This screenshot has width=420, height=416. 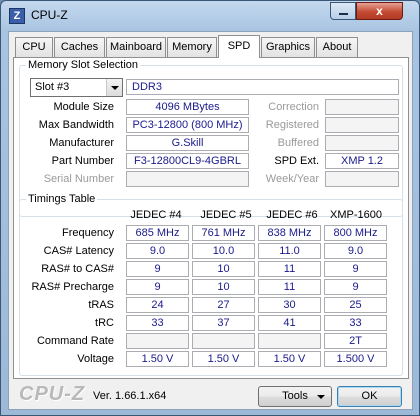 What do you see at coordinates (223, 233) in the screenshot?
I see `timing-cell: 761 MHz` at bounding box center [223, 233].